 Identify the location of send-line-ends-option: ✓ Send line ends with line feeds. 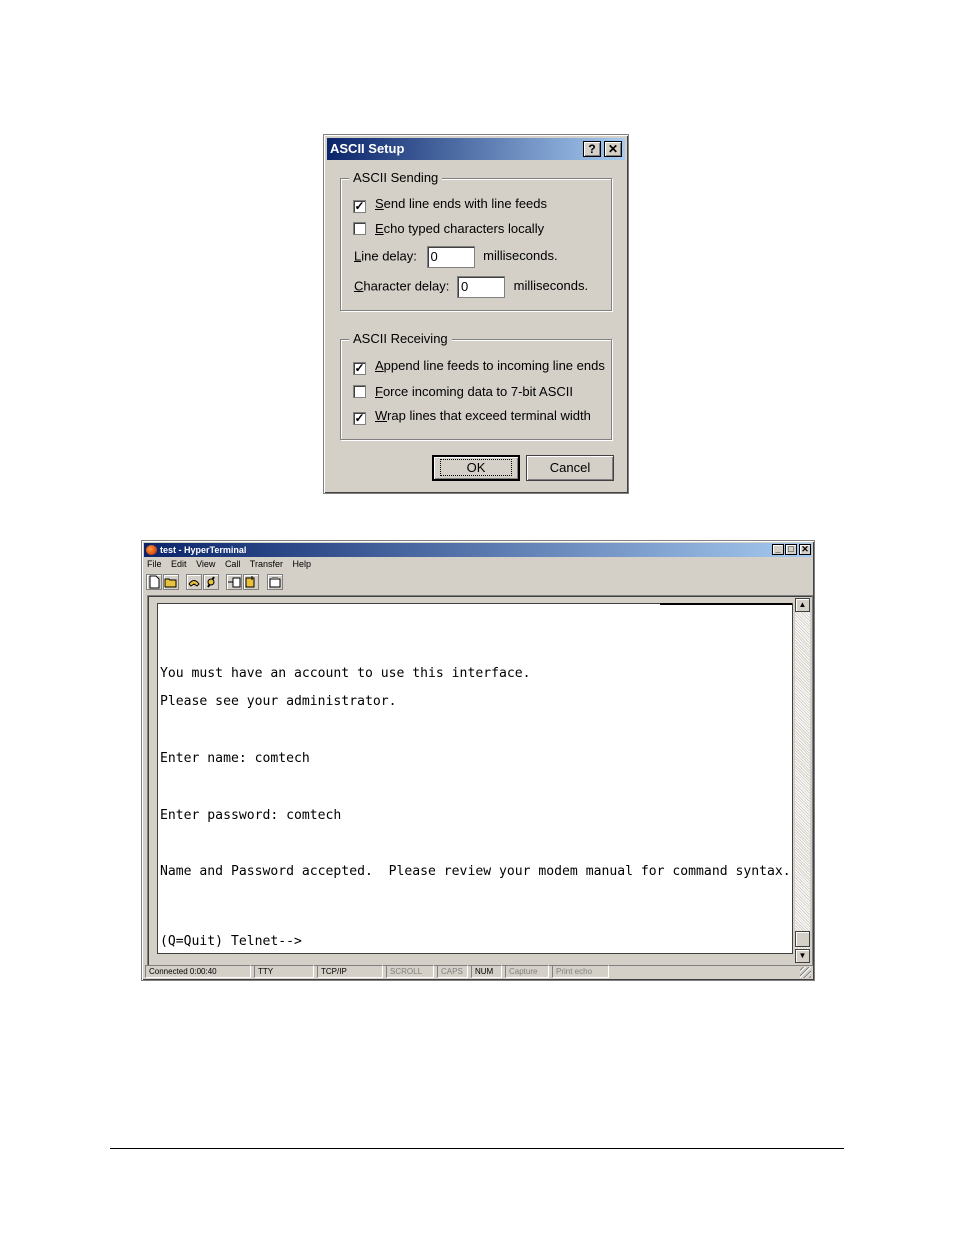
(450, 204).